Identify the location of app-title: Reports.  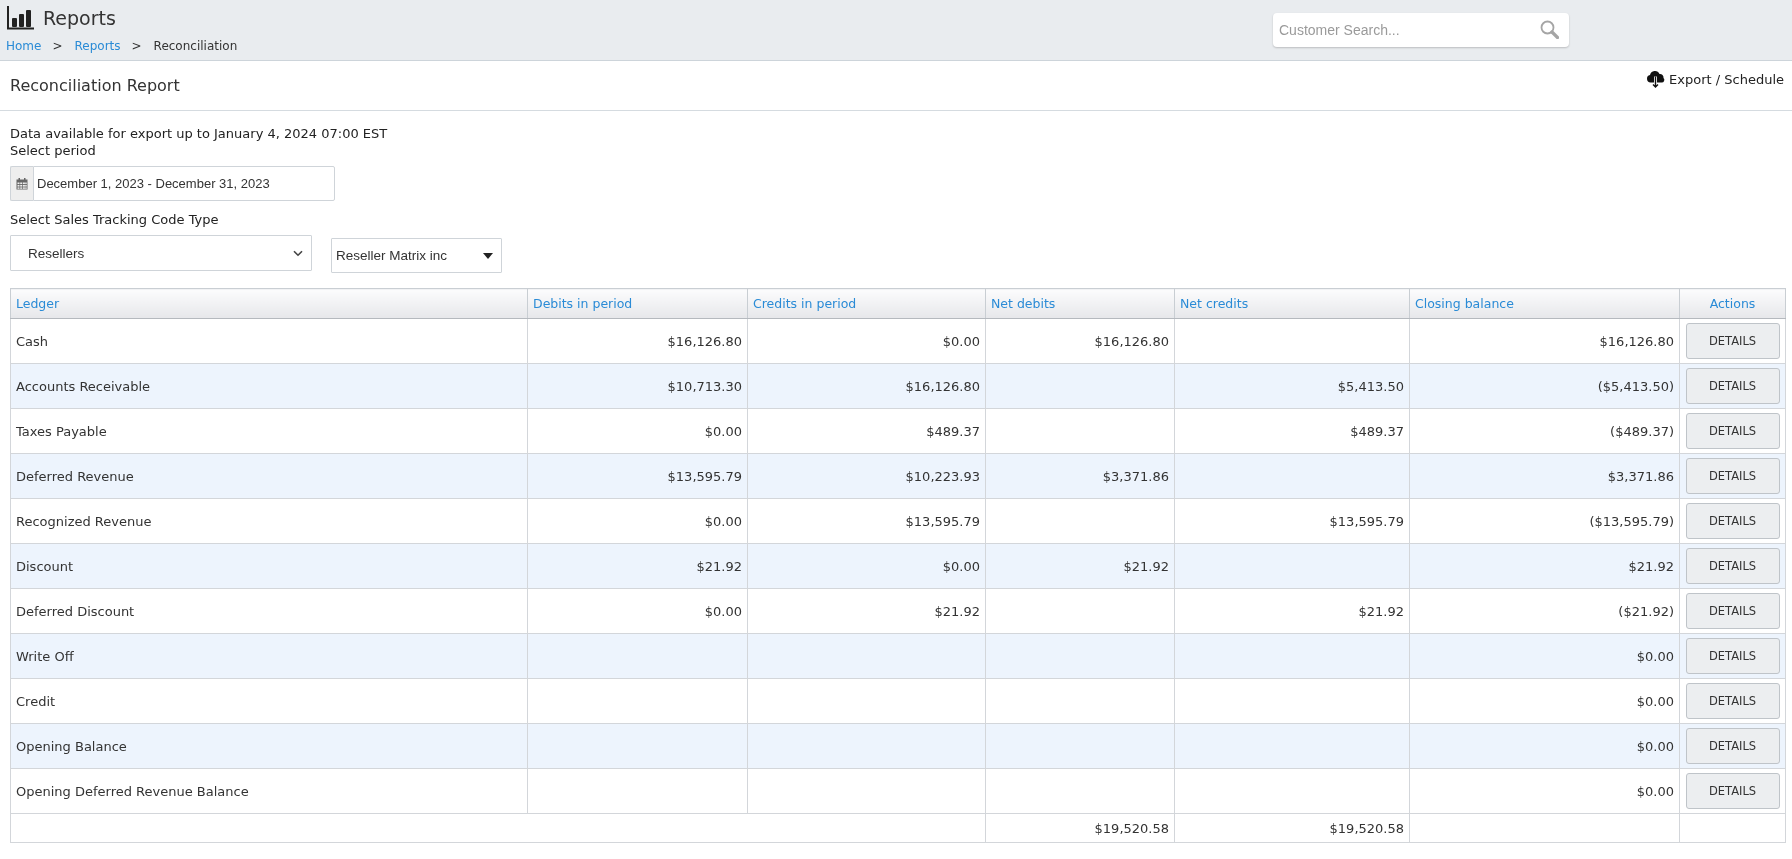
(79, 18).